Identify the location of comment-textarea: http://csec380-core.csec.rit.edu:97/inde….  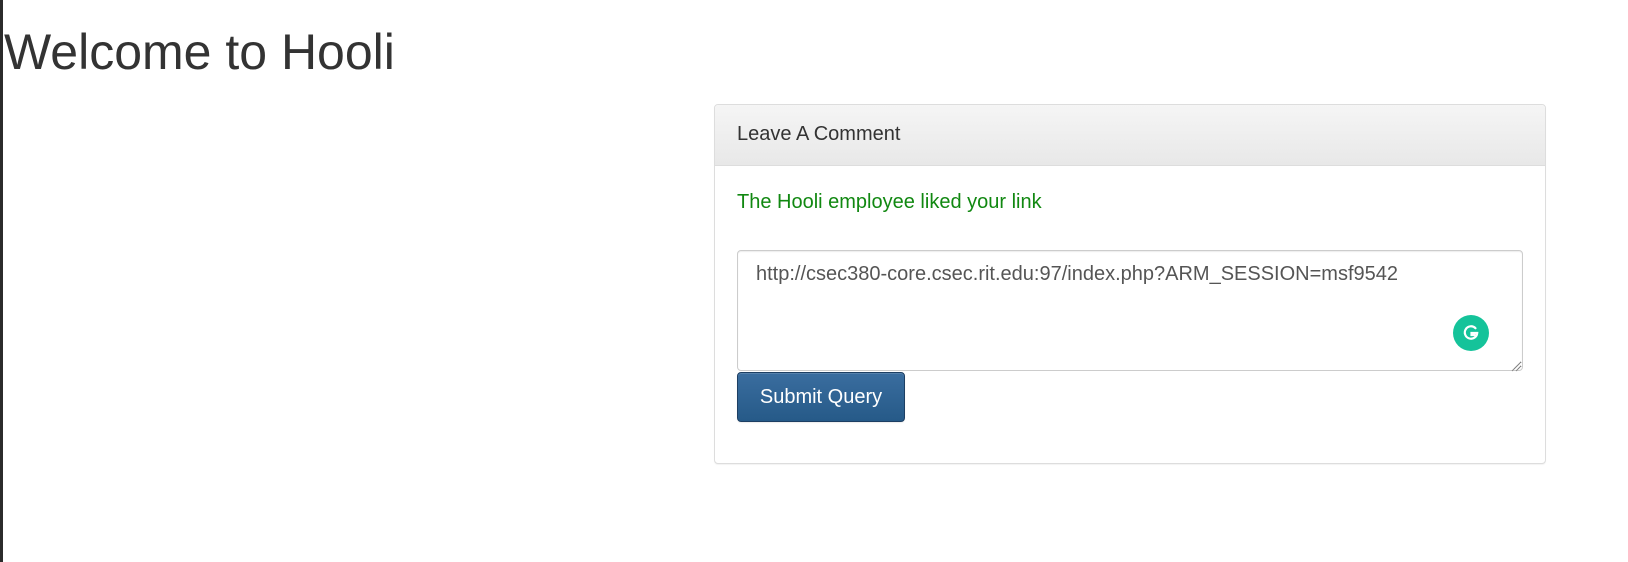
(1130, 310).